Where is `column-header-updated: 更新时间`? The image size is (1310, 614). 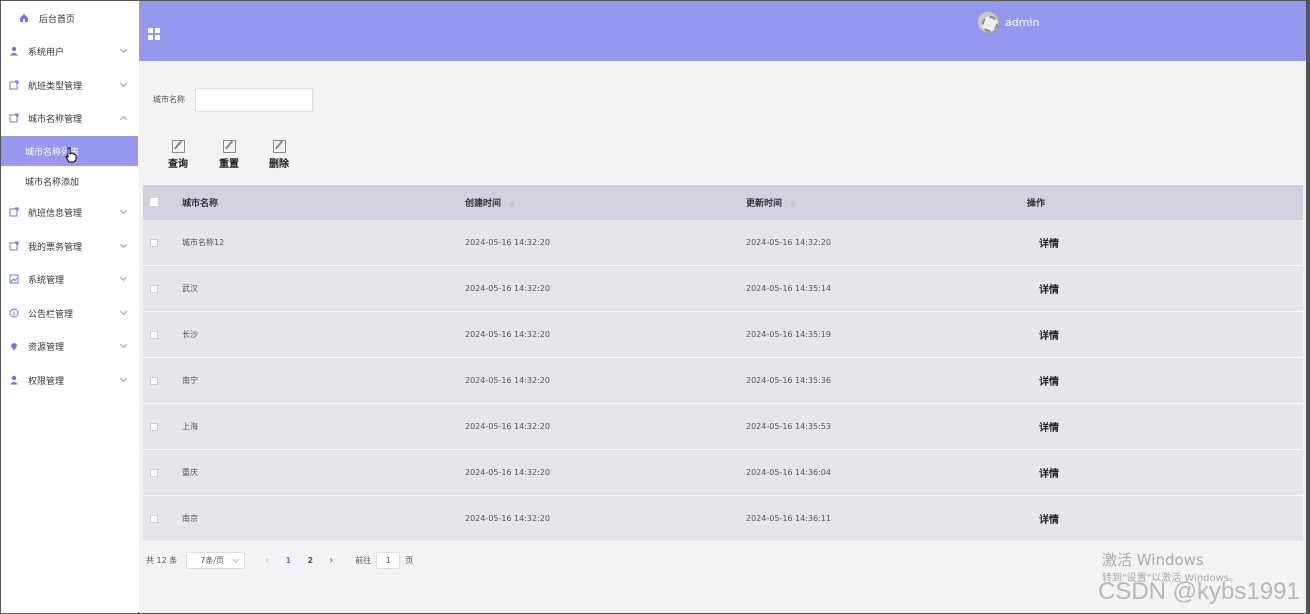 column-header-updated: 更新时间 is located at coordinates (769, 202).